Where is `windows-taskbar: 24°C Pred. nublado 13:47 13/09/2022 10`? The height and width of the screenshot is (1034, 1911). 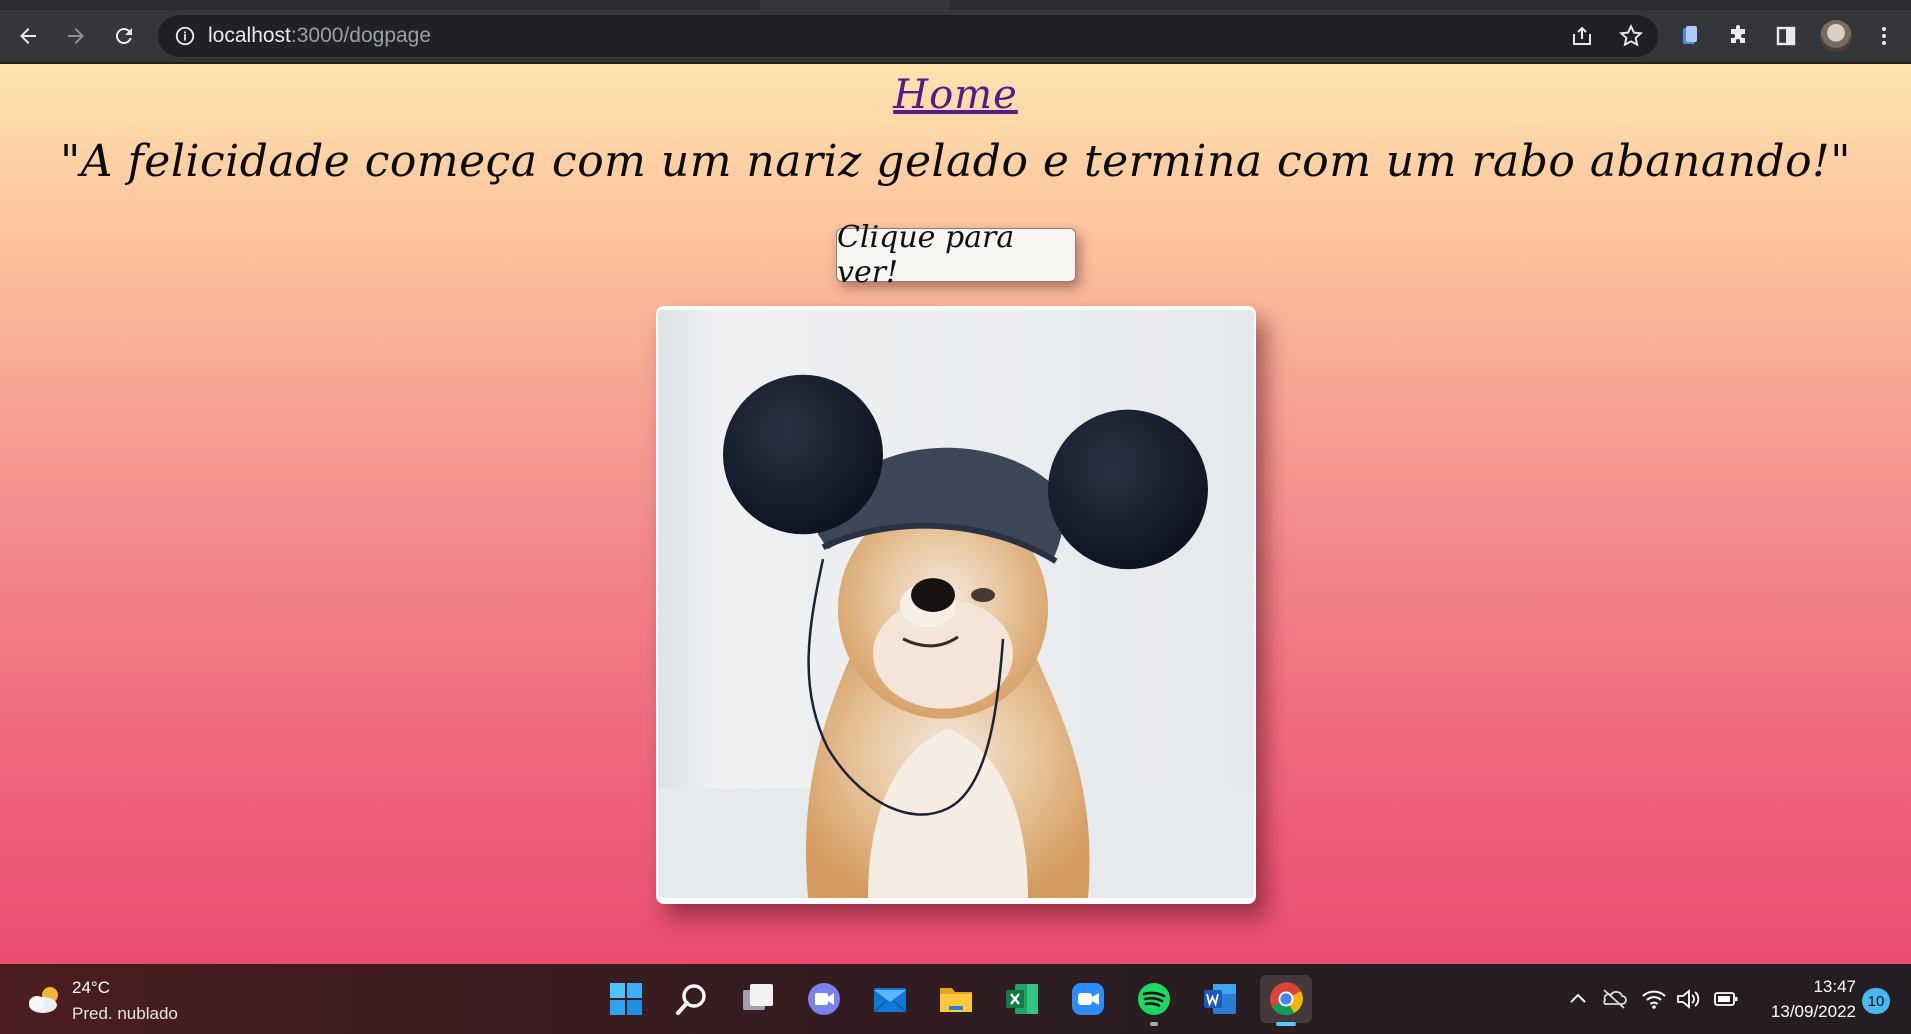
windows-taskbar: 24°C Pred. nublado 13:47 13/09/2022 10 is located at coordinates (955, 999).